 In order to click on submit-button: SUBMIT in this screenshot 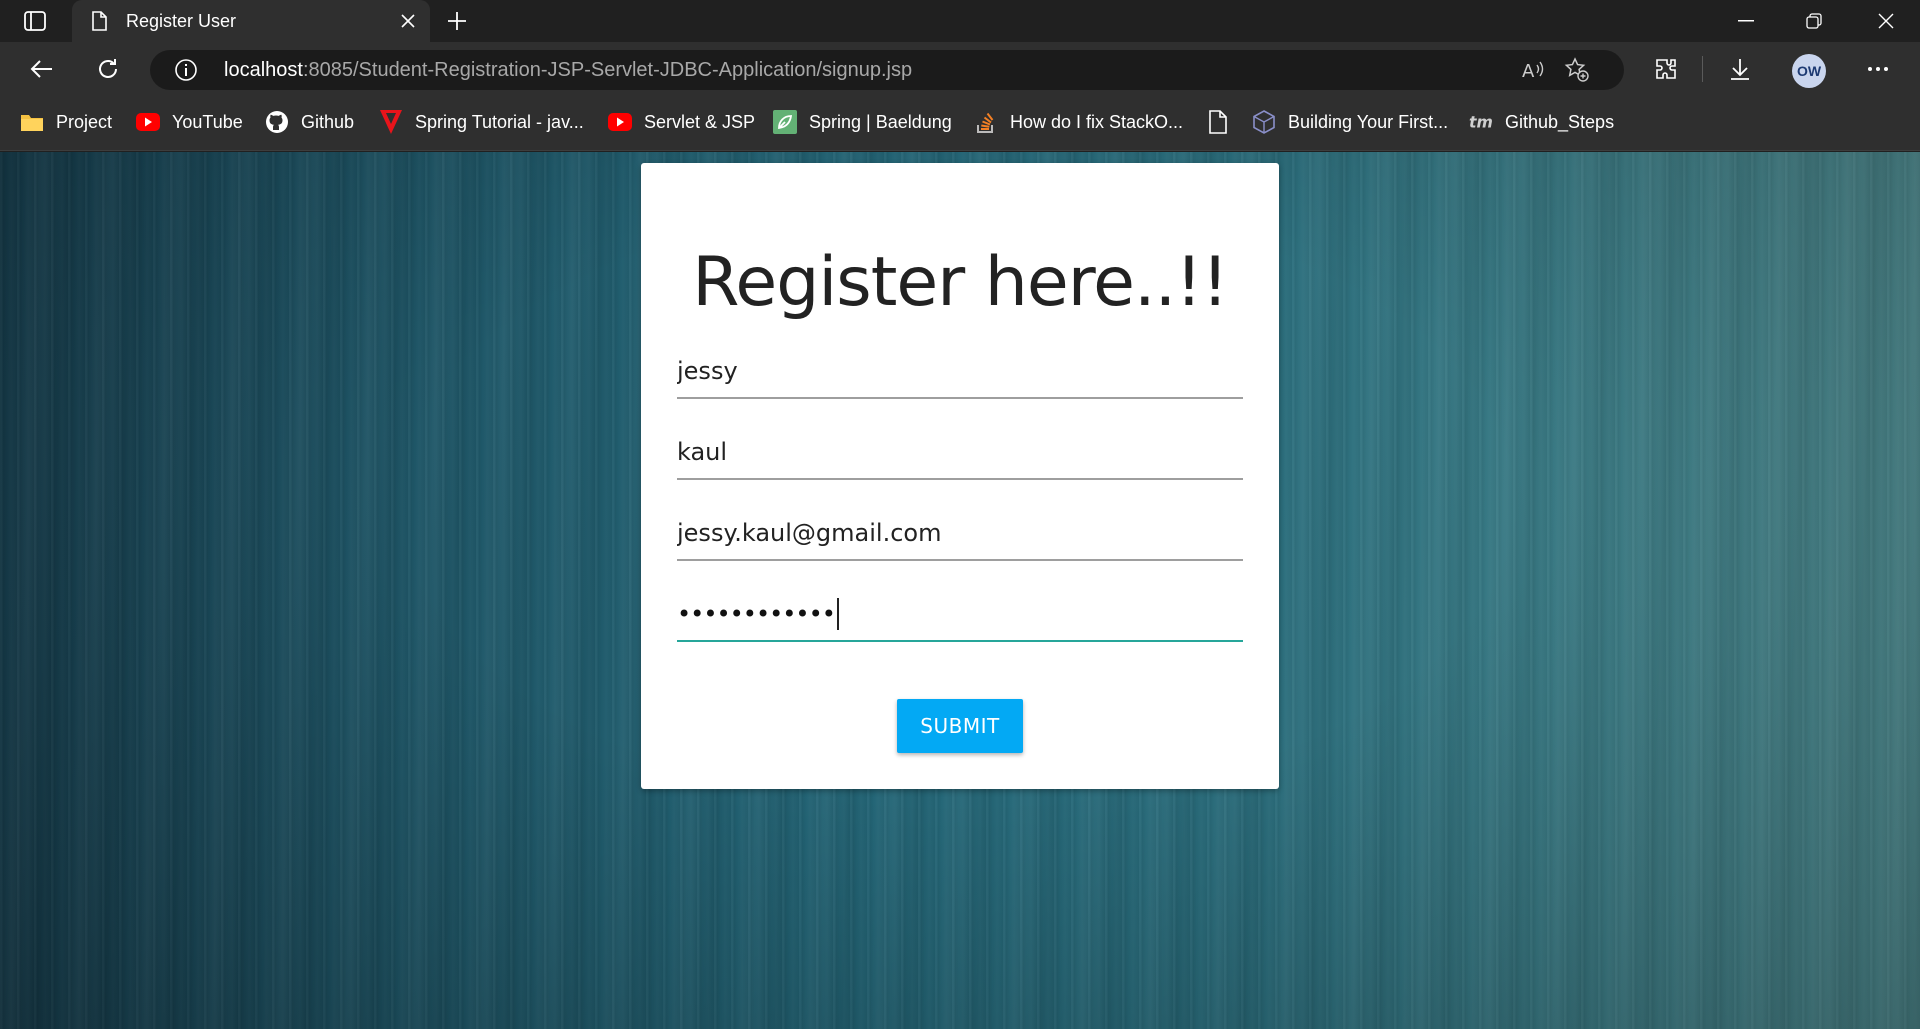, I will do `click(960, 726)`.